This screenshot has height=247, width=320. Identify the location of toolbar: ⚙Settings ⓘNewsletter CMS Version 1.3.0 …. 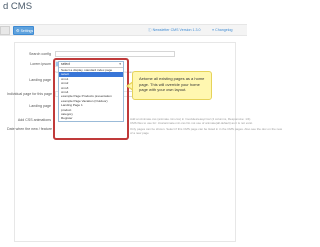
(123, 30).